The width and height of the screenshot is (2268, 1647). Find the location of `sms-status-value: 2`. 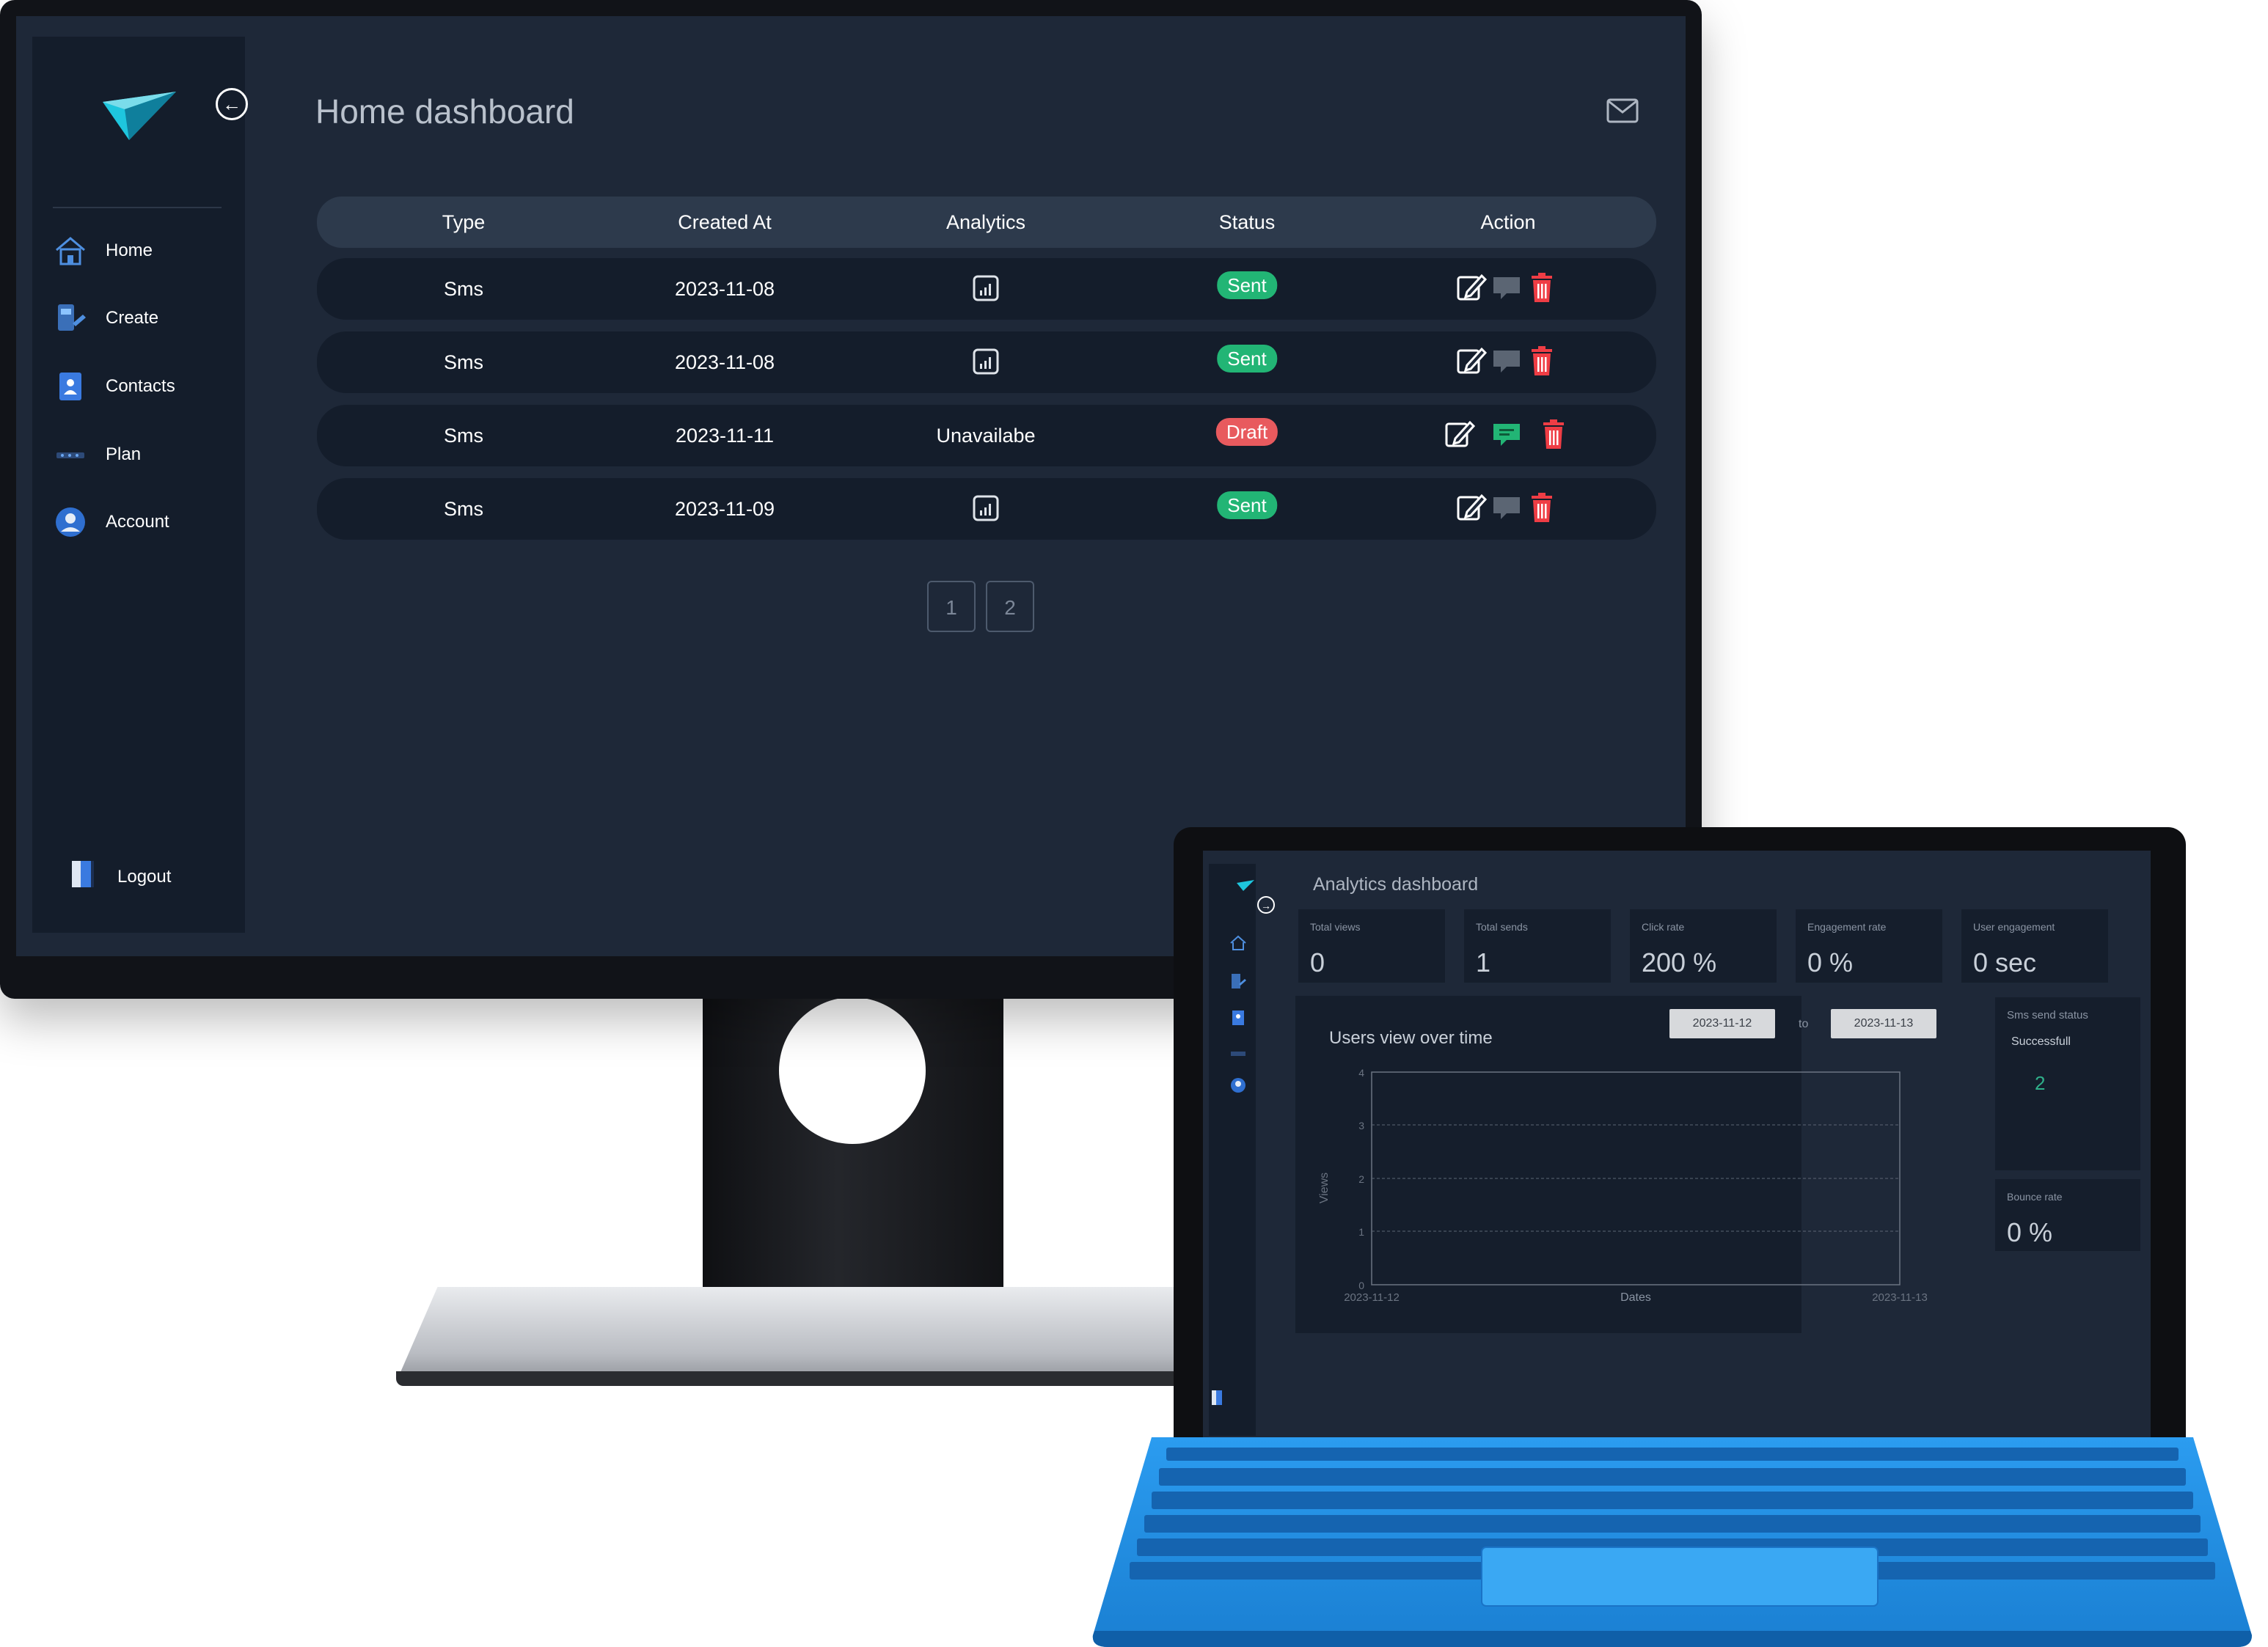

sms-status-value: 2 is located at coordinates (2041, 1083).